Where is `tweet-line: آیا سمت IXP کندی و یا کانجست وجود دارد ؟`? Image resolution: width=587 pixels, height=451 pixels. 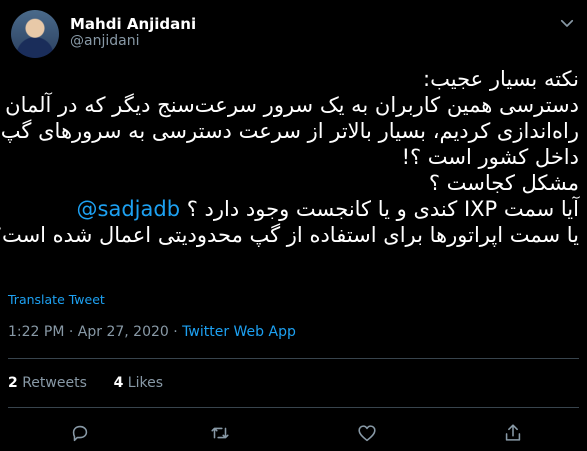
tweet-line: آیا سمت IXP کندی و یا کانجست وجود دارد ؟ is located at coordinates (382, 209).